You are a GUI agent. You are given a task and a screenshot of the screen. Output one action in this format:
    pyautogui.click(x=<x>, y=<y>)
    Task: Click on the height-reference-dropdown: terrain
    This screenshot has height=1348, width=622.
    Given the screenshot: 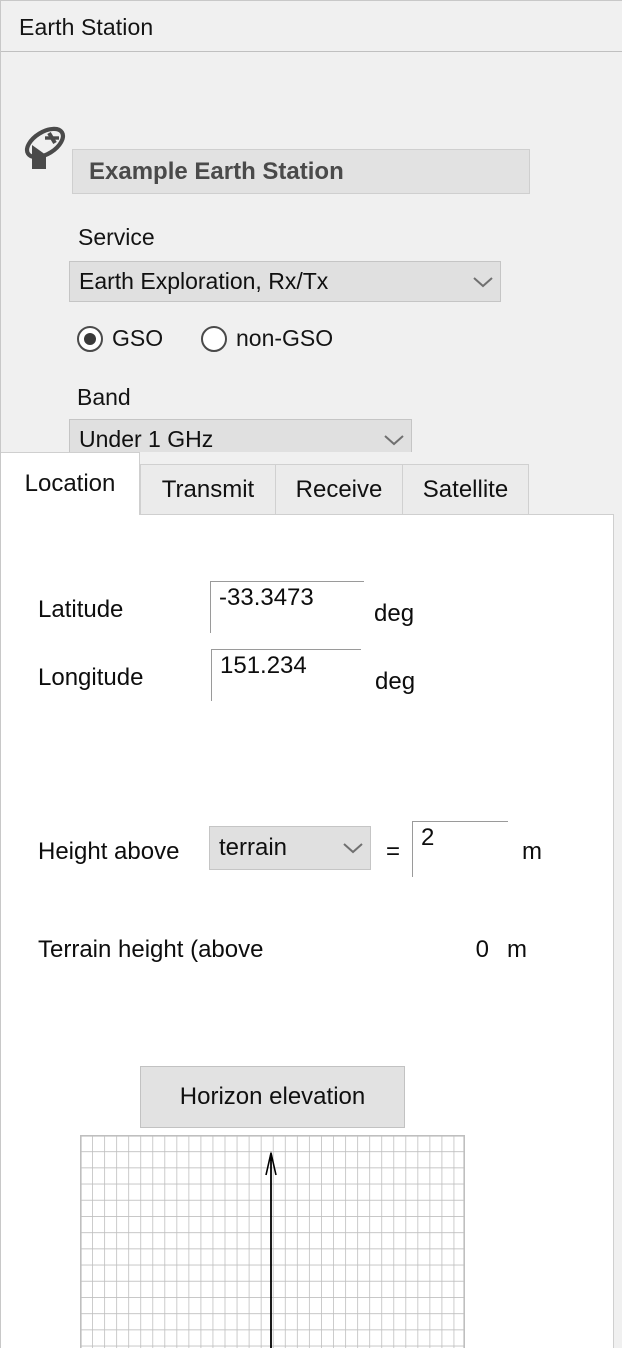 What is the action you would take?
    pyautogui.click(x=290, y=848)
    